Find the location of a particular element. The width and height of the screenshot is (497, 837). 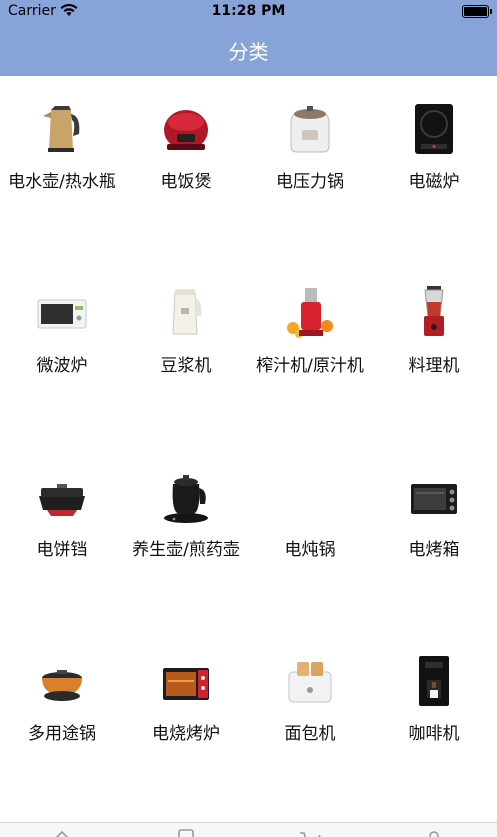

bread-maker-icon is located at coordinates (310, 682).